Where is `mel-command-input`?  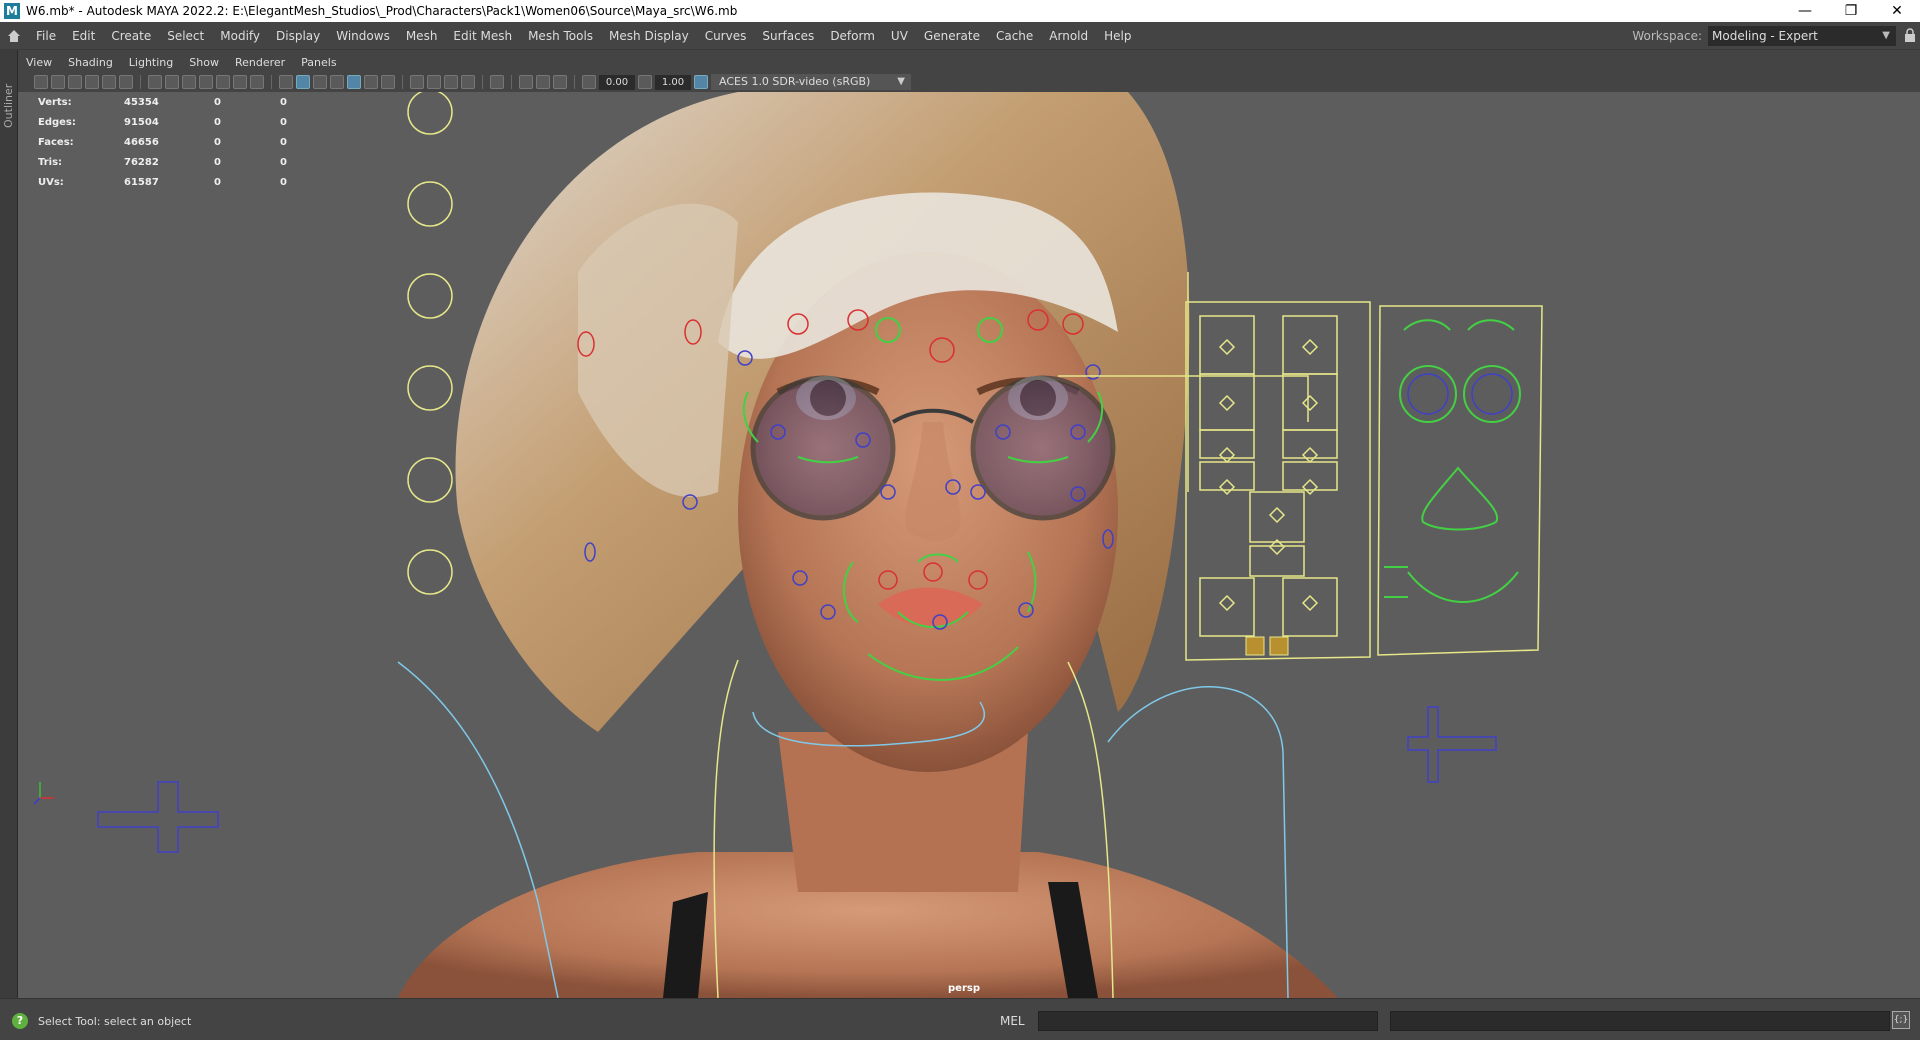
mel-command-input is located at coordinates (1208, 1021).